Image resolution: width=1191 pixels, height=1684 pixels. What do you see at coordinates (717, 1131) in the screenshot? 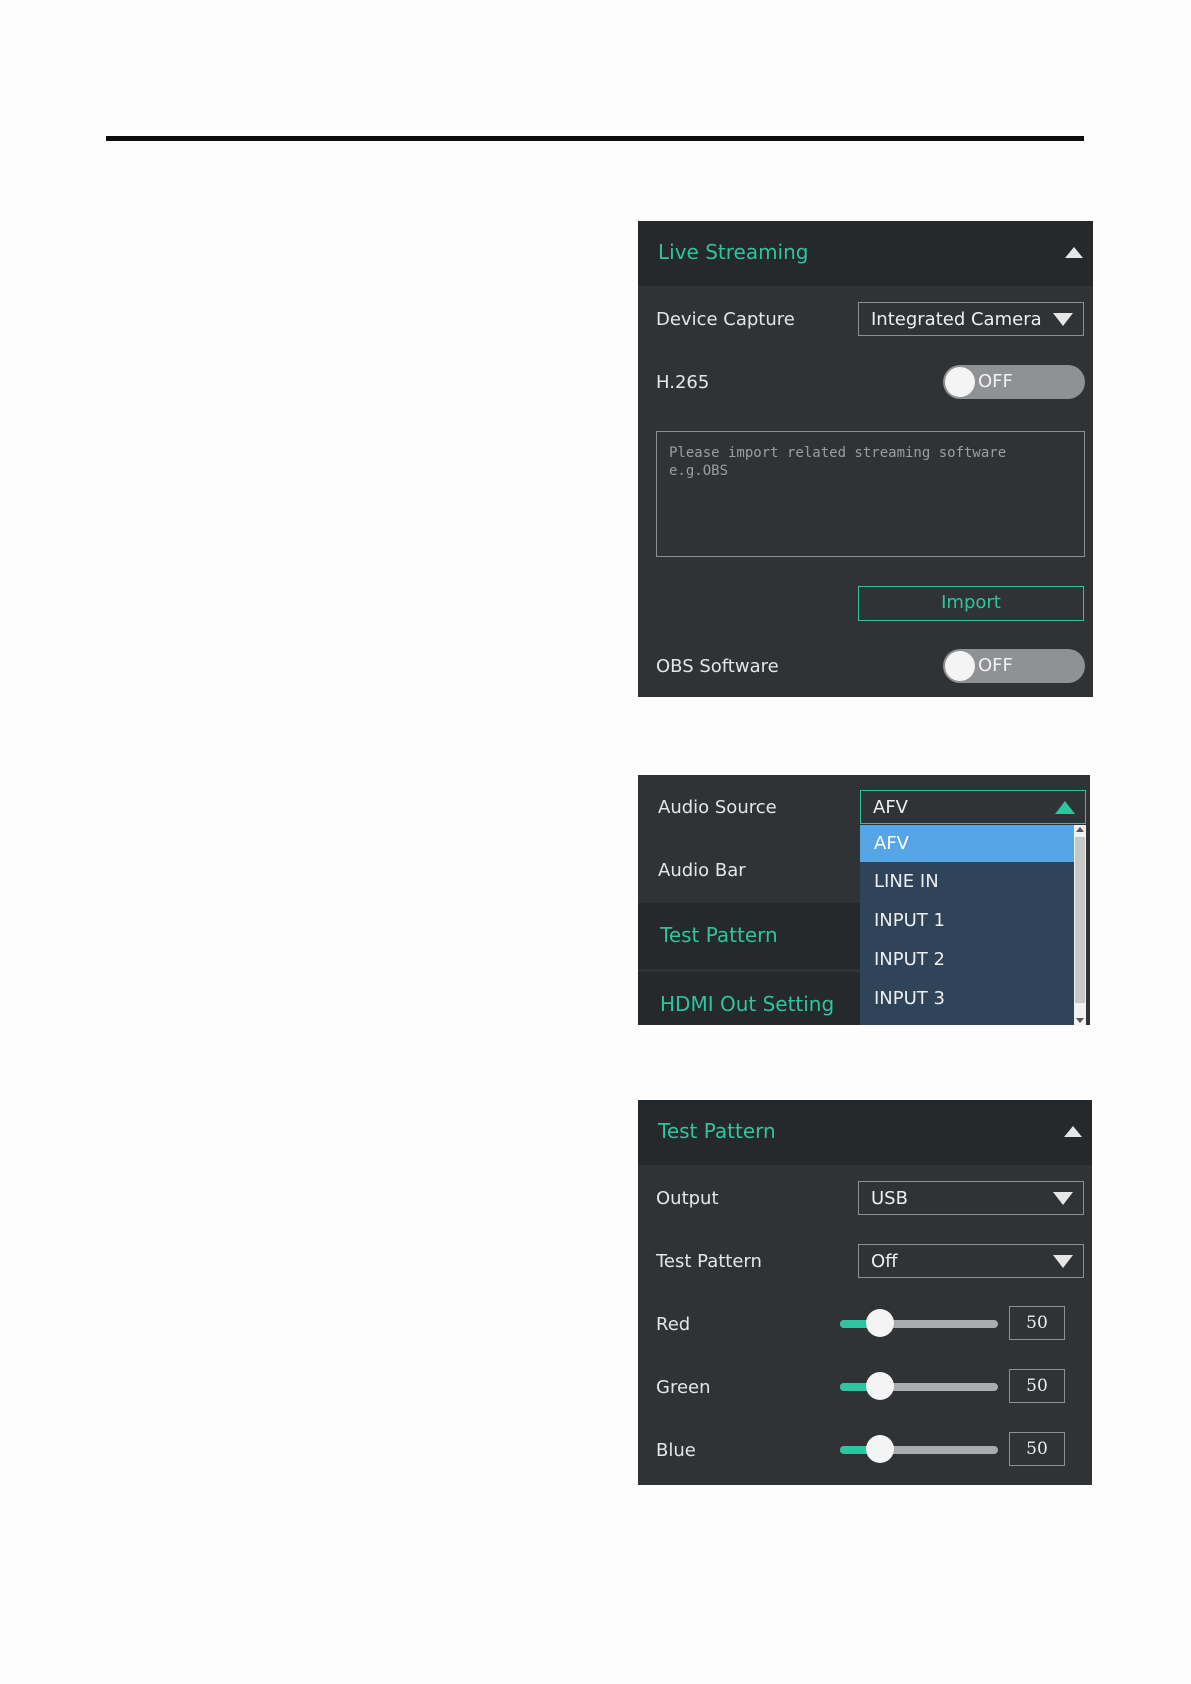
I see `test-pattern-title: Test Pattern` at bounding box center [717, 1131].